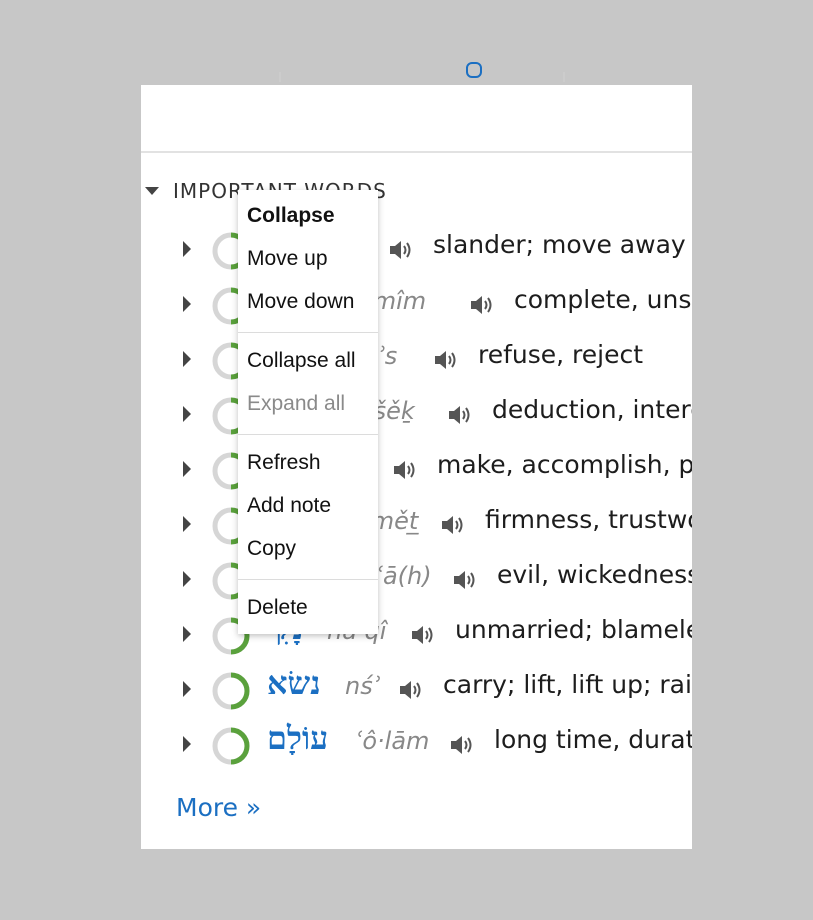 The image size is (813, 920). I want to click on gloss: carry; lift, lift up; raise, so click(567, 684).